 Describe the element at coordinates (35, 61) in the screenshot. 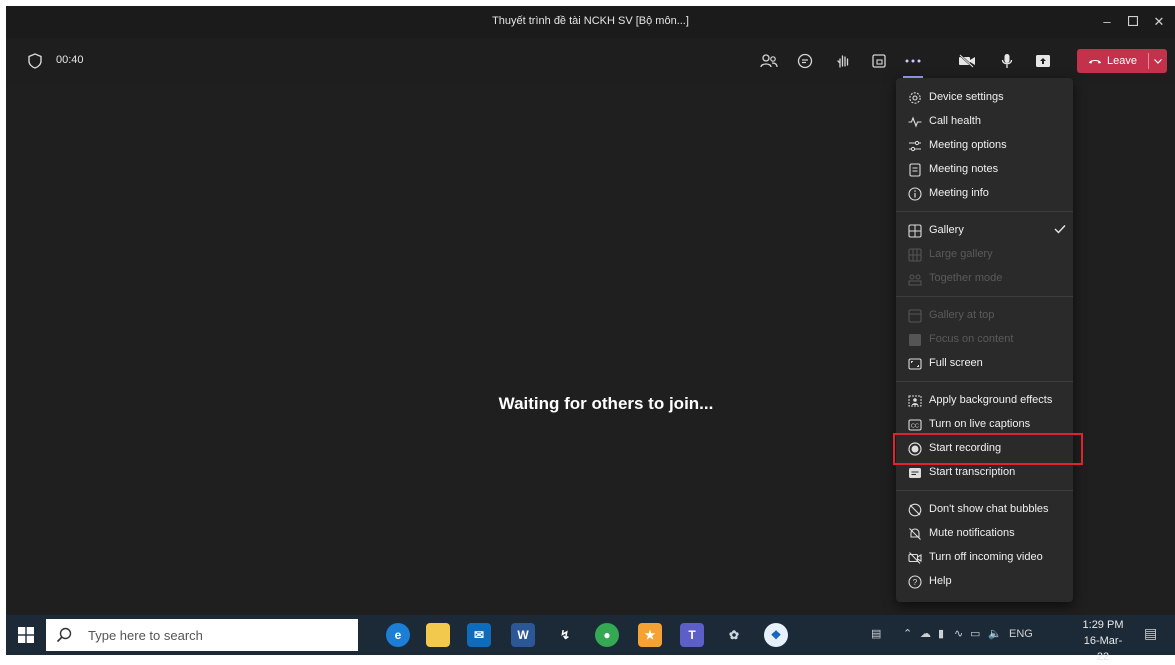

I see `shield-icon` at that location.